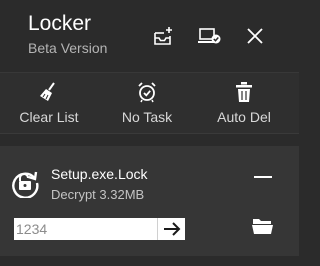 The width and height of the screenshot is (320, 266). I want to click on close-button, so click(255, 36).